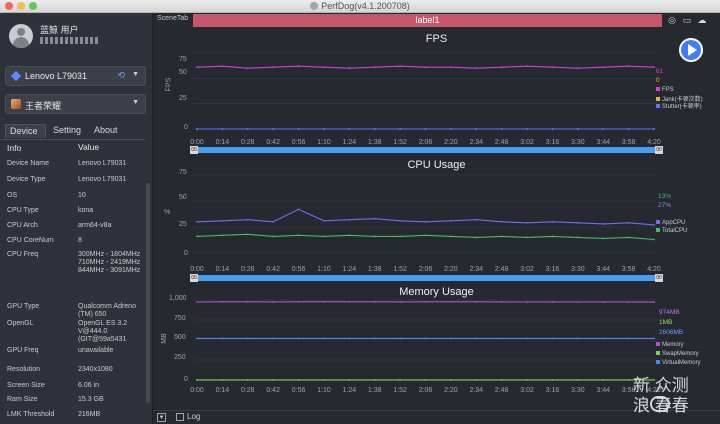 Image resolution: width=720 pixels, height=424 pixels. I want to click on cpu-x-tick: 1:52, so click(400, 269).